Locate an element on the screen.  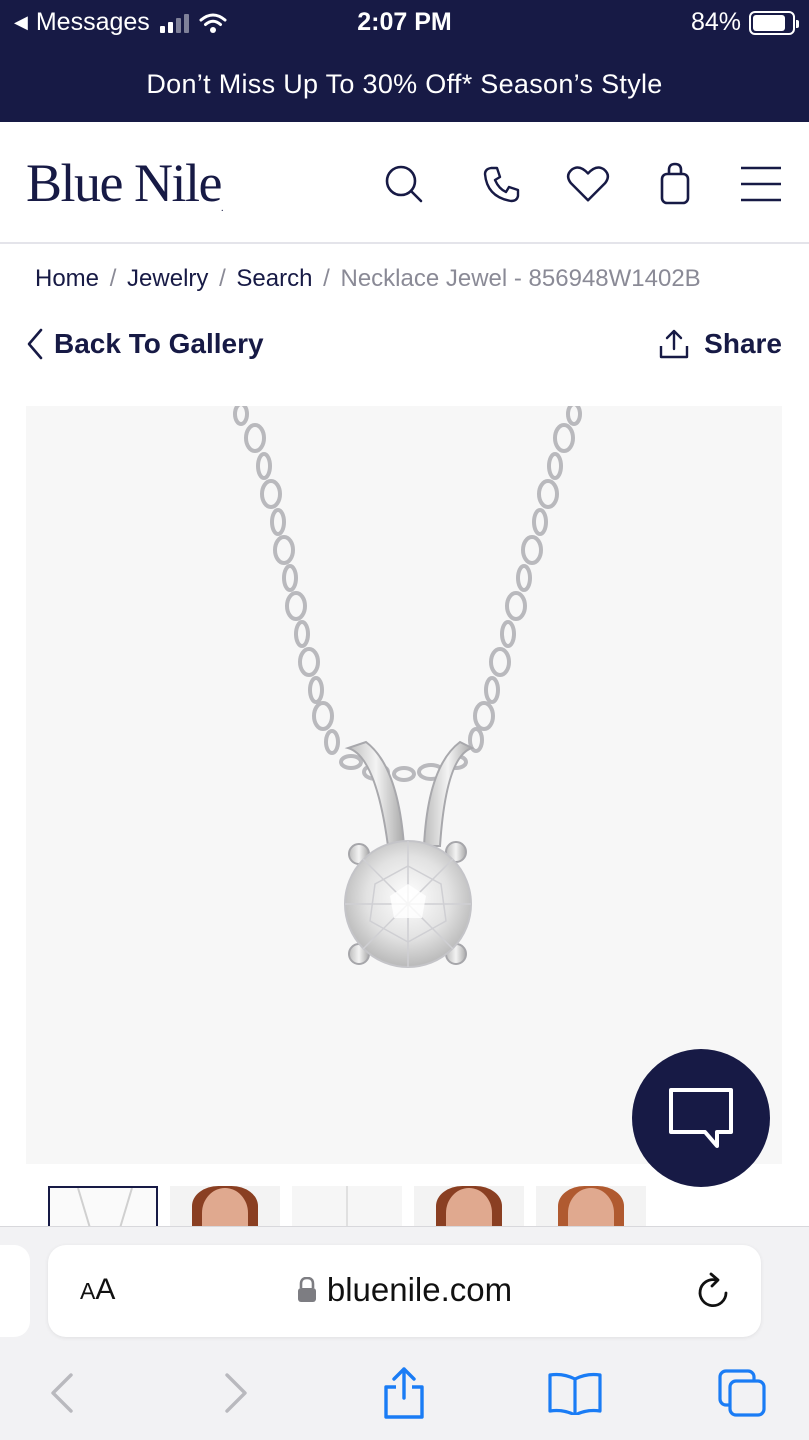
share-label: Share is located at coordinates (743, 343).